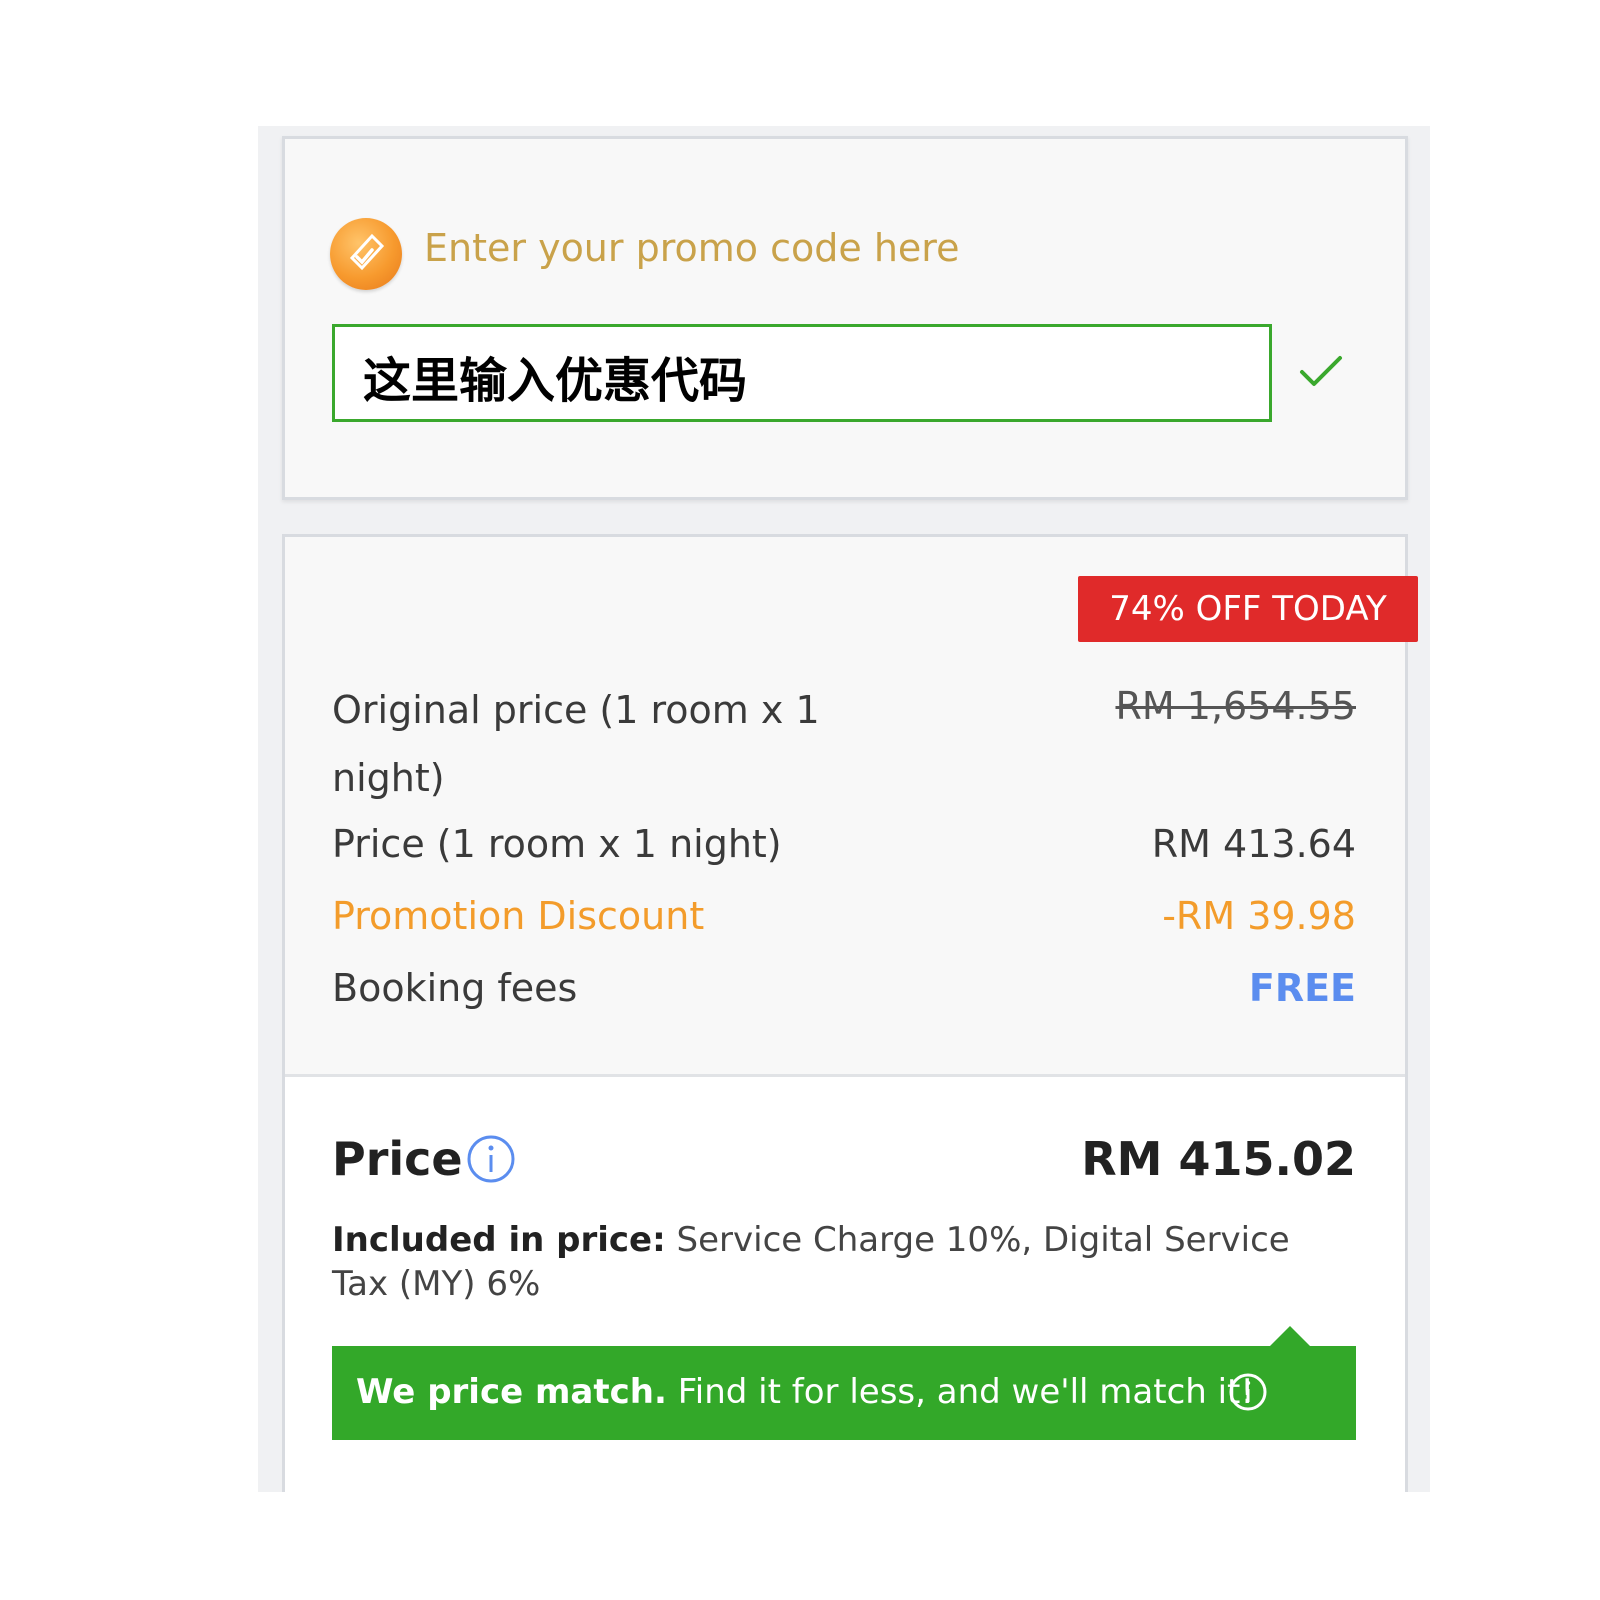 Image resolution: width=1600 pixels, height=1600 pixels. I want to click on promotion-discount-label: Promotion Discount, so click(518, 916).